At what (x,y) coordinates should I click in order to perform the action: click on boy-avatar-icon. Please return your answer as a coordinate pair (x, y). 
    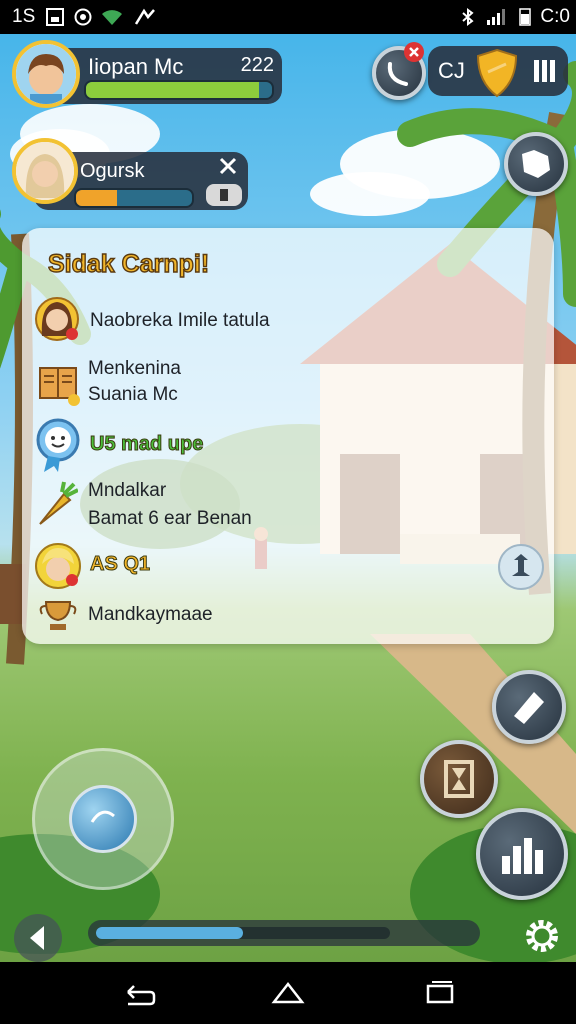
    Looking at the image, I should click on (46, 74).